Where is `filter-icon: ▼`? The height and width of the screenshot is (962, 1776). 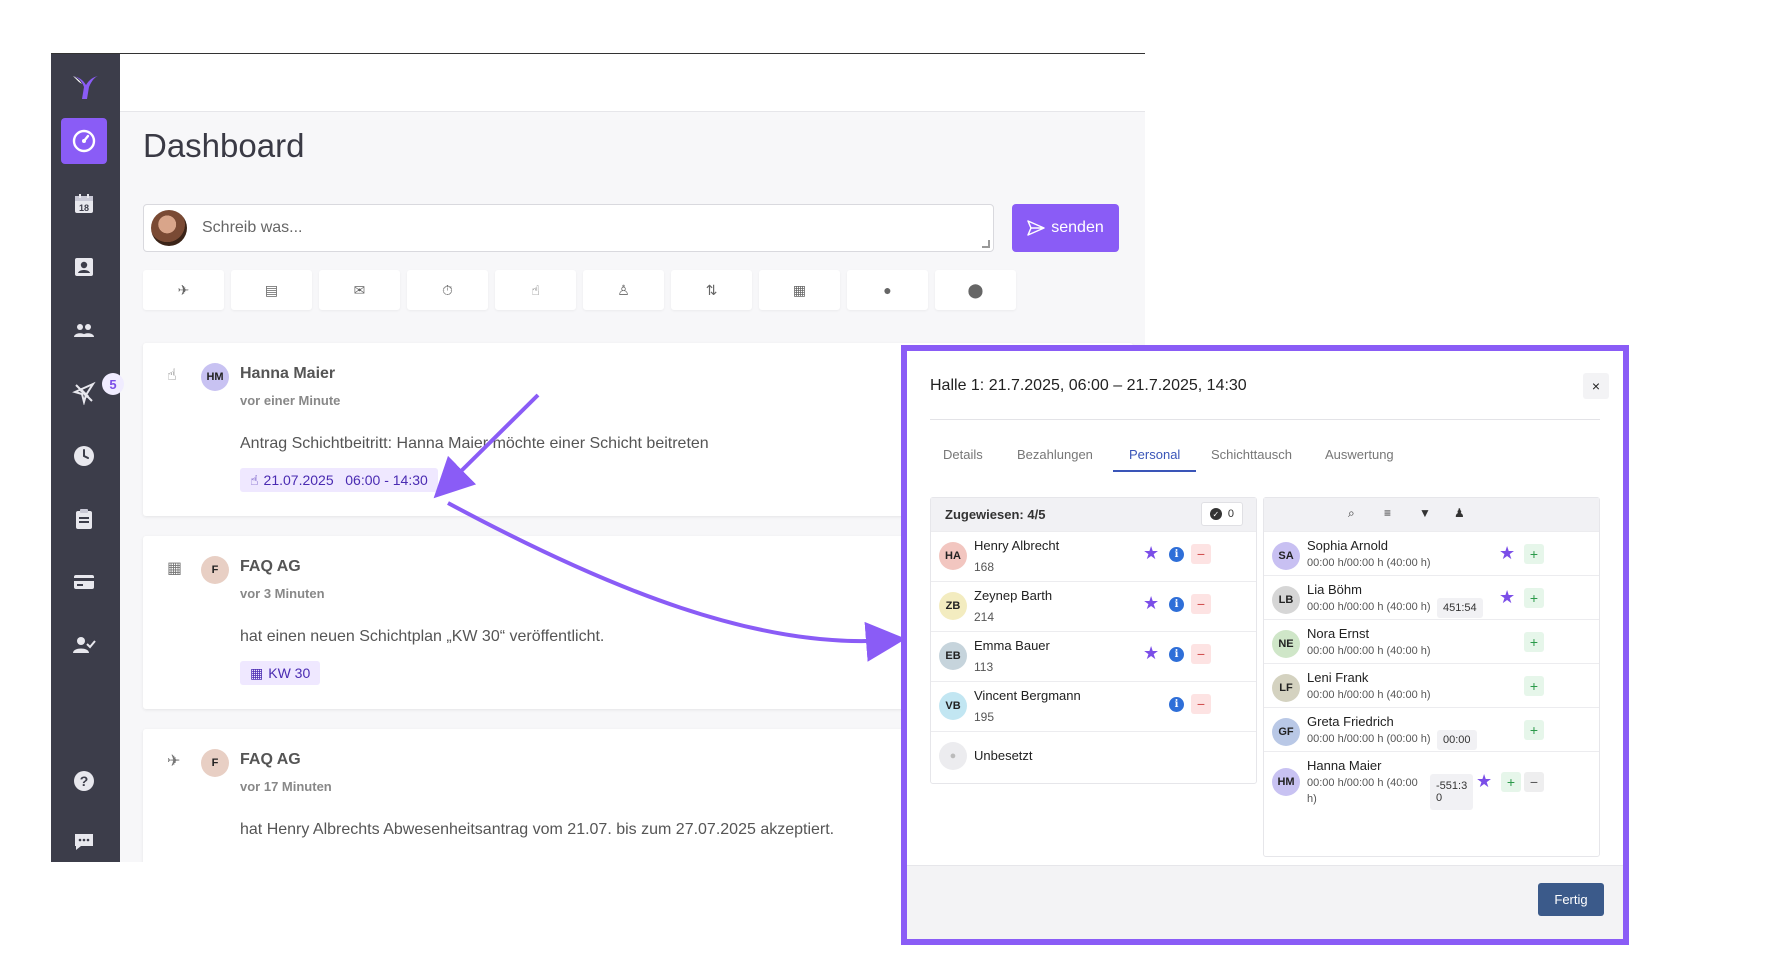
filter-icon: ▼ is located at coordinates (1425, 513).